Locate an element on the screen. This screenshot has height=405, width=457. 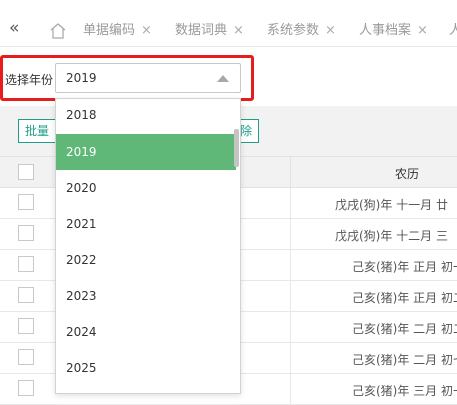
tab-label: 系统参数 is located at coordinates (293, 30).